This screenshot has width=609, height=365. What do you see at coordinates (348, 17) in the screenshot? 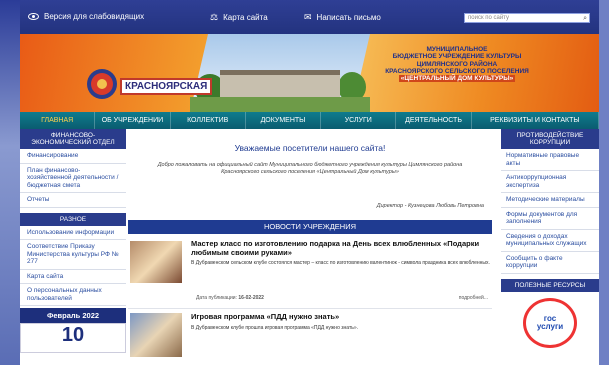
I see `write-letter-label: Написать письмо` at bounding box center [348, 17].